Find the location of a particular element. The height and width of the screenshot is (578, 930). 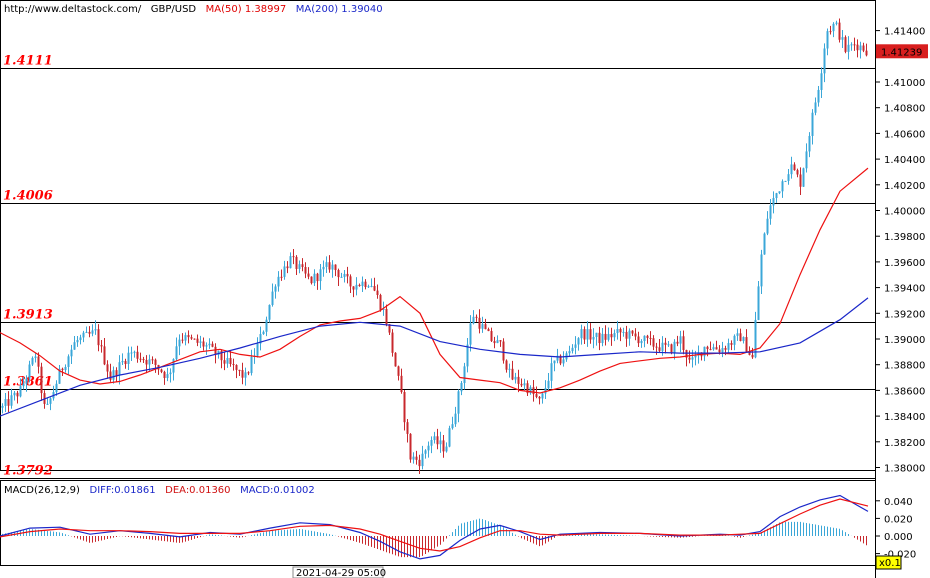

current-price-label: 1.41239 is located at coordinates (901, 52).